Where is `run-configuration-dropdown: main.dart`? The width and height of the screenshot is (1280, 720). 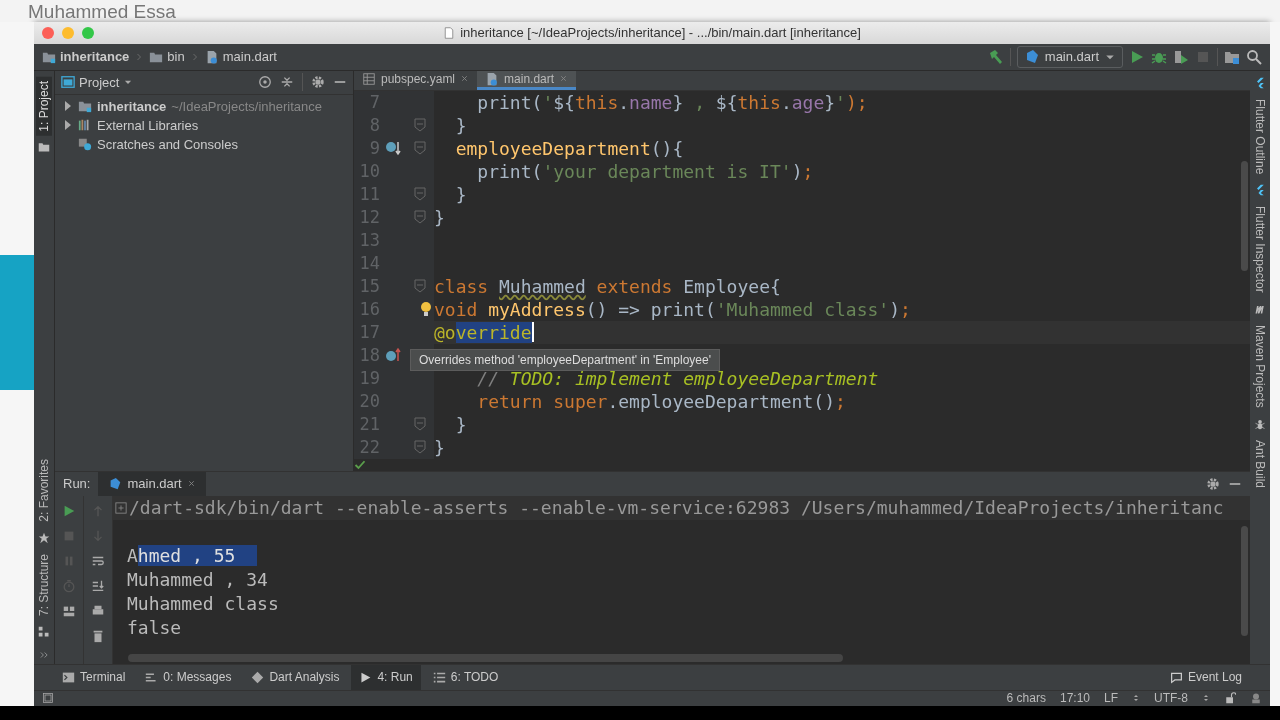 run-configuration-dropdown: main.dart is located at coordinates (1069, 56).